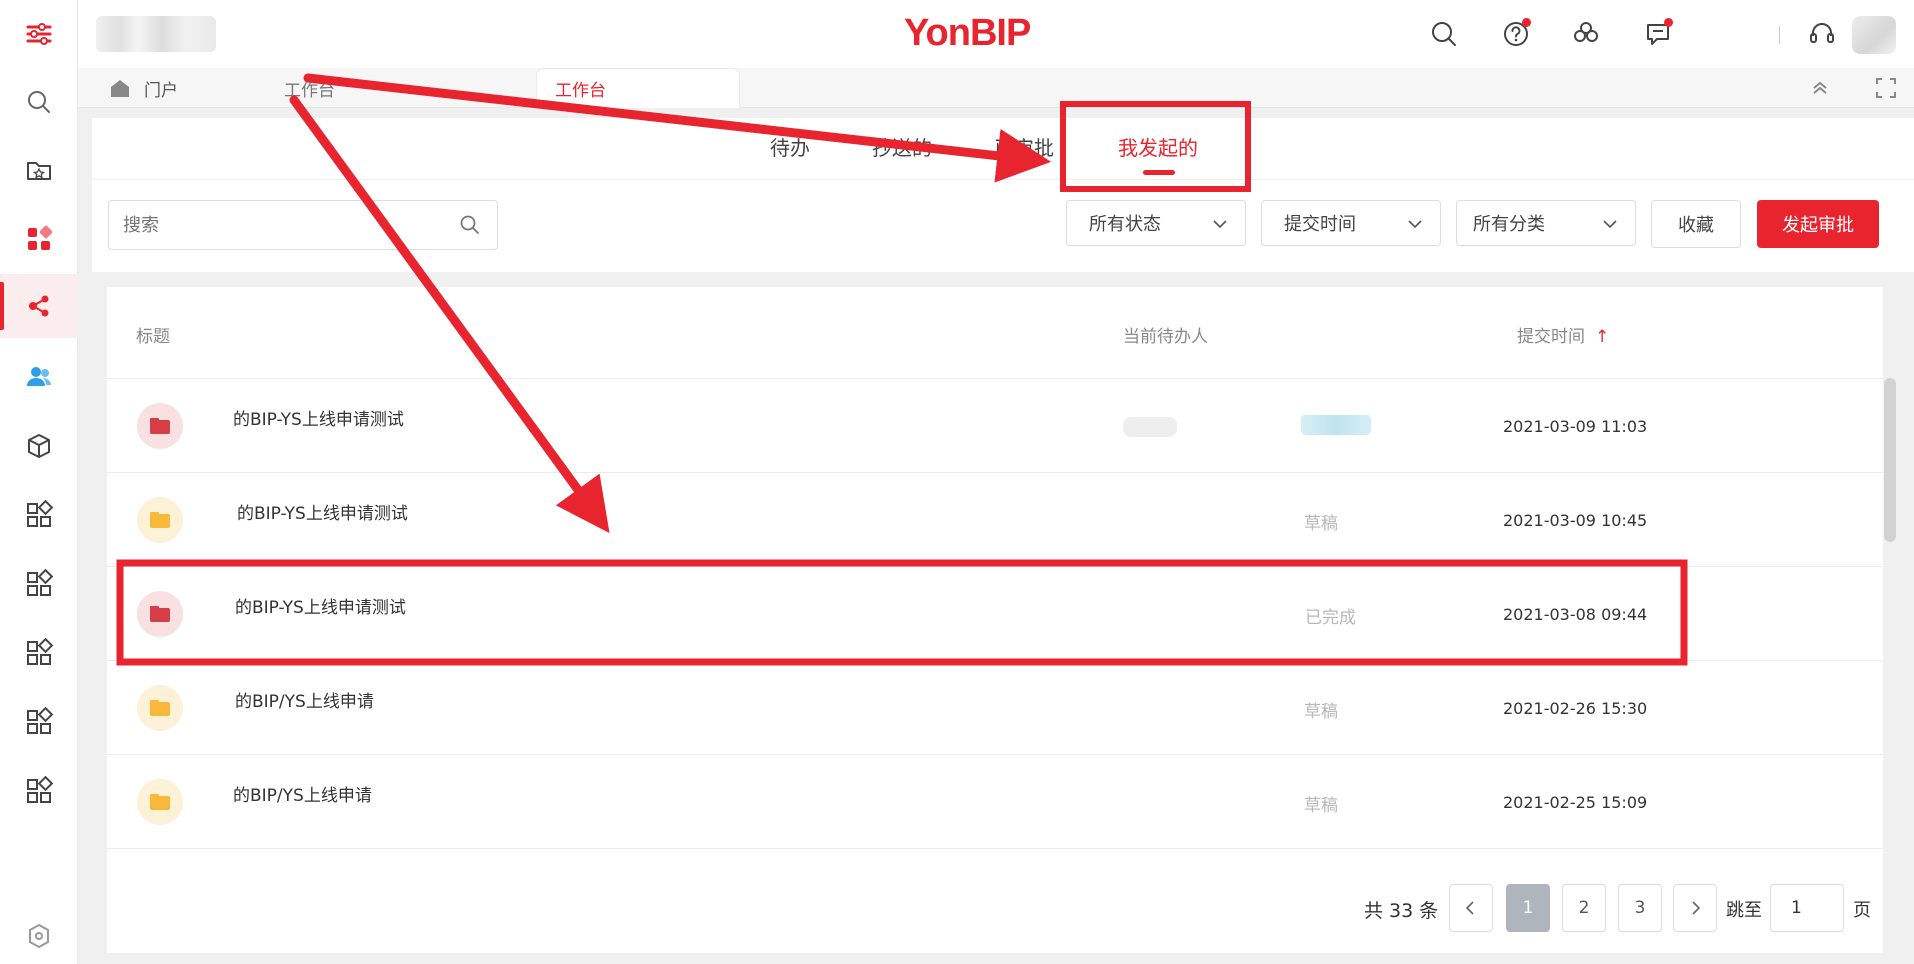  Describe the element at coordinates (1818, 224) in the screenshot. I see `start-approval-button: 发起审批` at that location.